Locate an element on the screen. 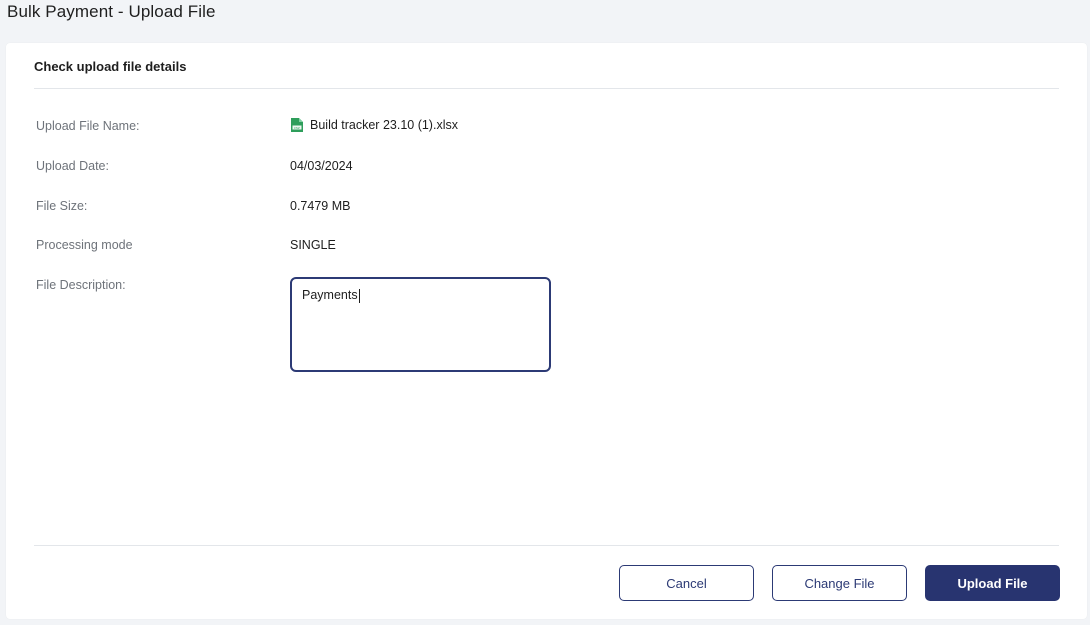 This screenshot has width=1090, height=625. svg-text: csv is located at coordinates (297, 128).